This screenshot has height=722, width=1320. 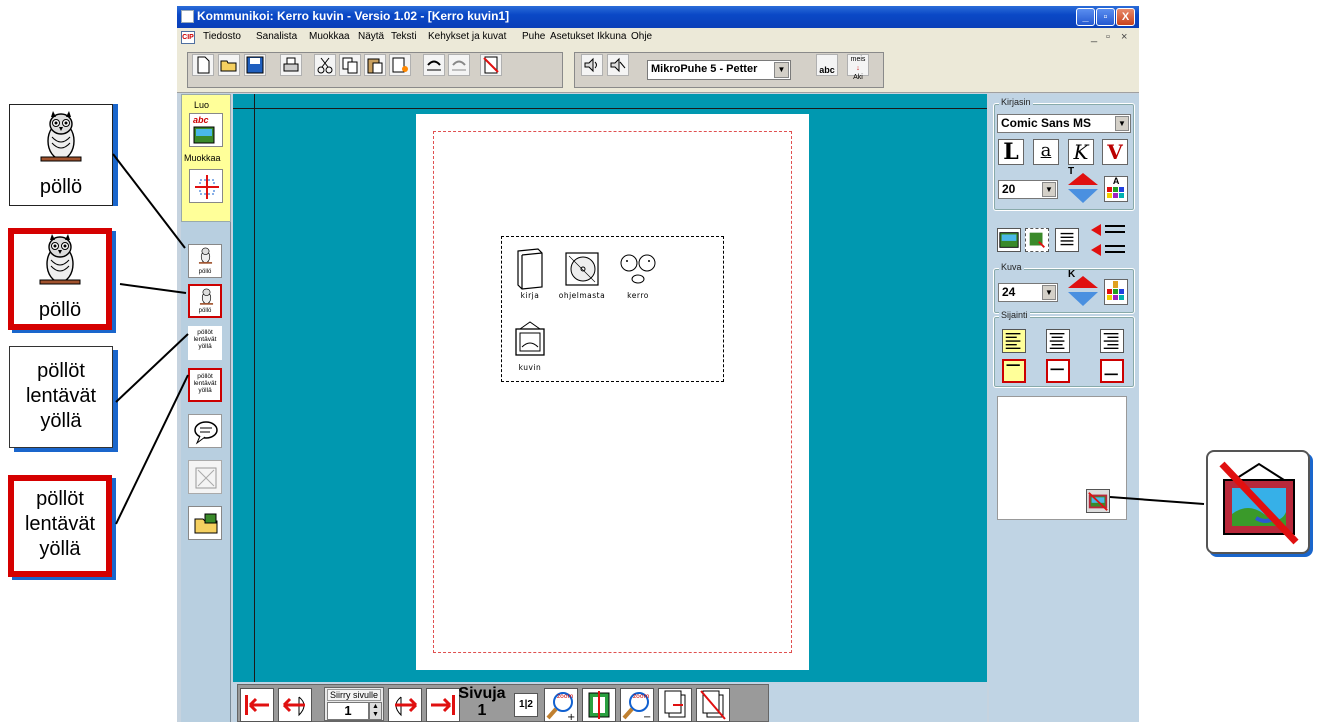 I want to click on menu-kehykset: Kehykset ja kuvat, so click(x=467, y=36).